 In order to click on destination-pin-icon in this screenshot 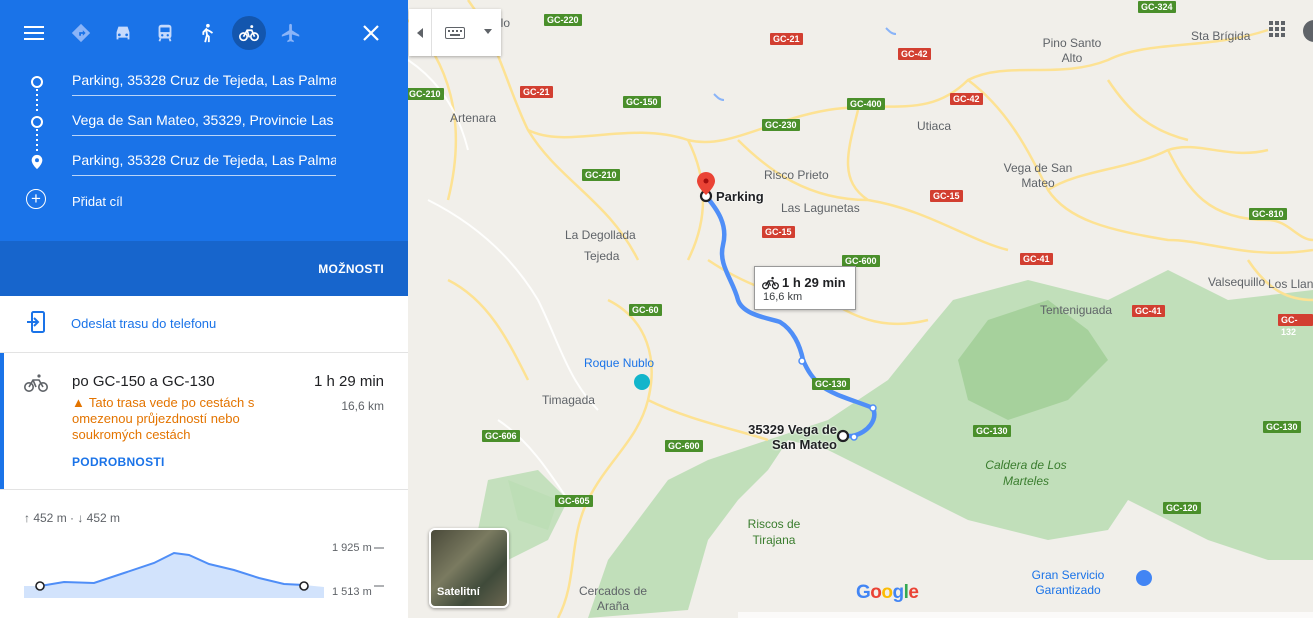, I will do `click(37, 162)`.